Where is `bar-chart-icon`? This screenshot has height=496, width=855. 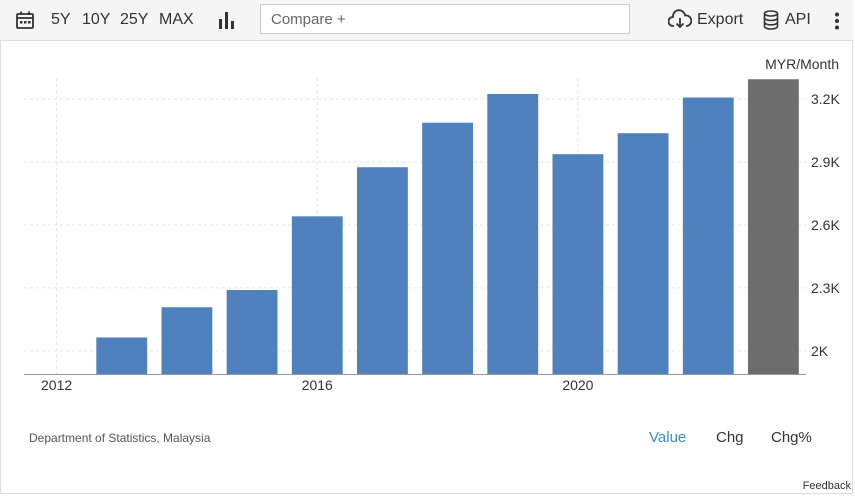 bar-chart-icon is located at coordinates (227, 22).